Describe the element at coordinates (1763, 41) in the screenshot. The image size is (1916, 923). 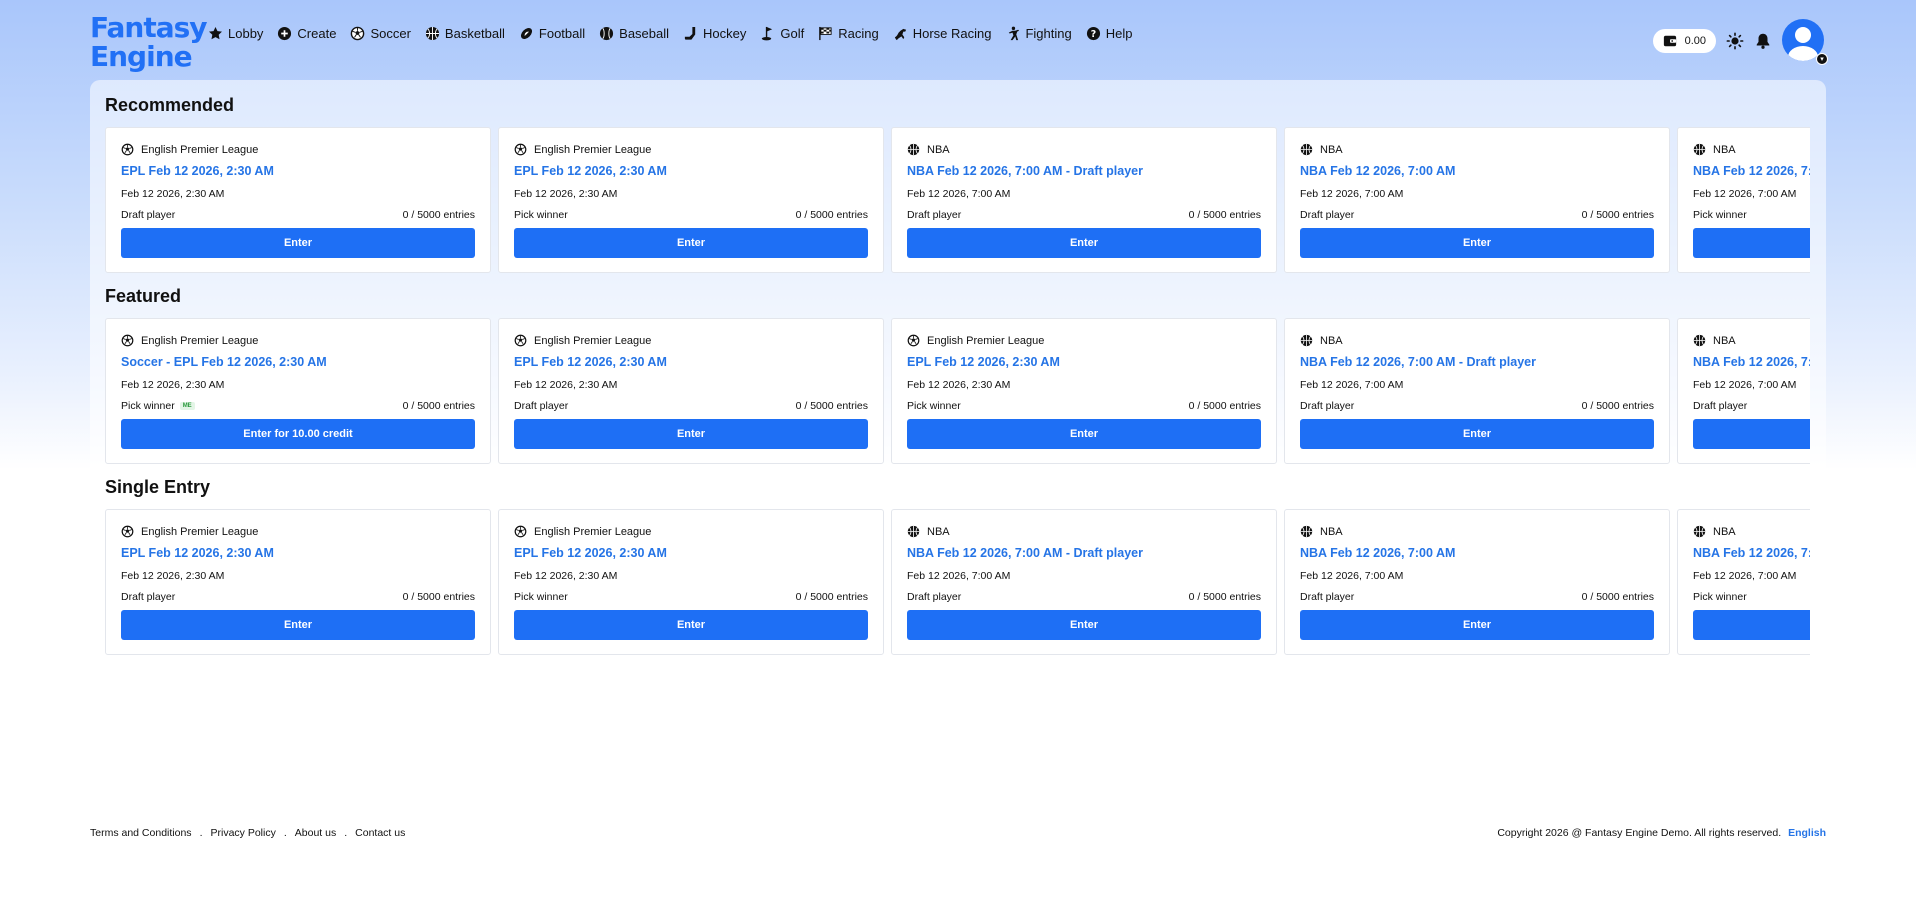
I see `bell-icon` at that location.